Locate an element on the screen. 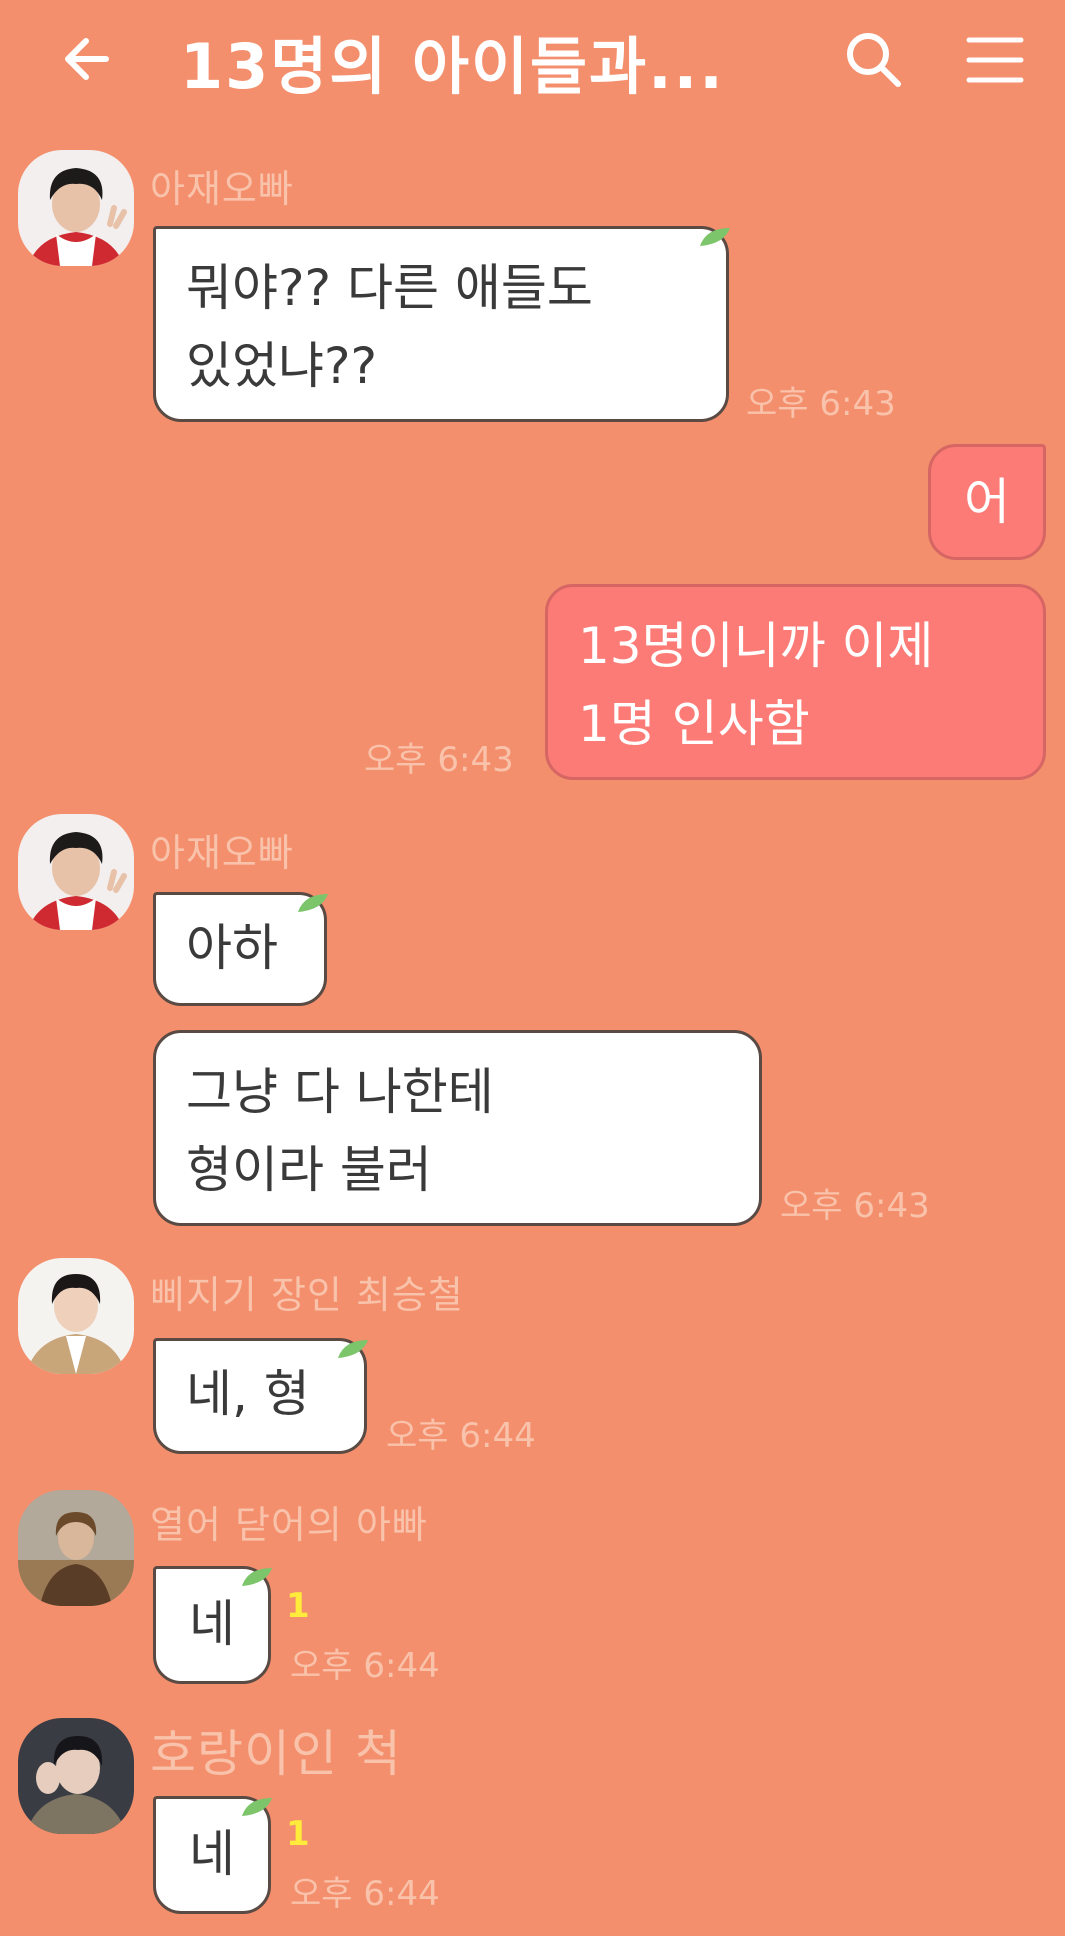  search-icon is located at coordinates (874, 60).